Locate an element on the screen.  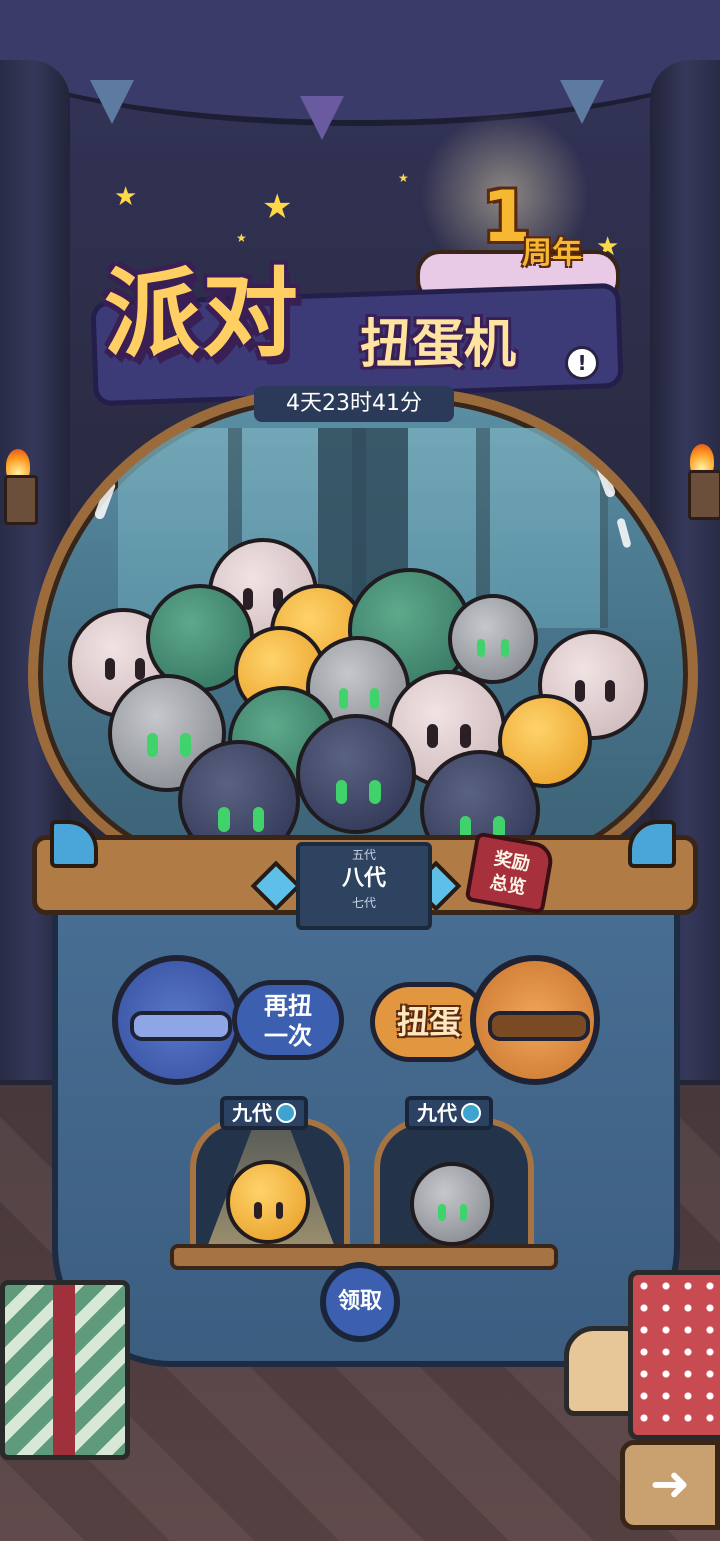
claim-button: 领取 is located at coordinates (360, 1302).